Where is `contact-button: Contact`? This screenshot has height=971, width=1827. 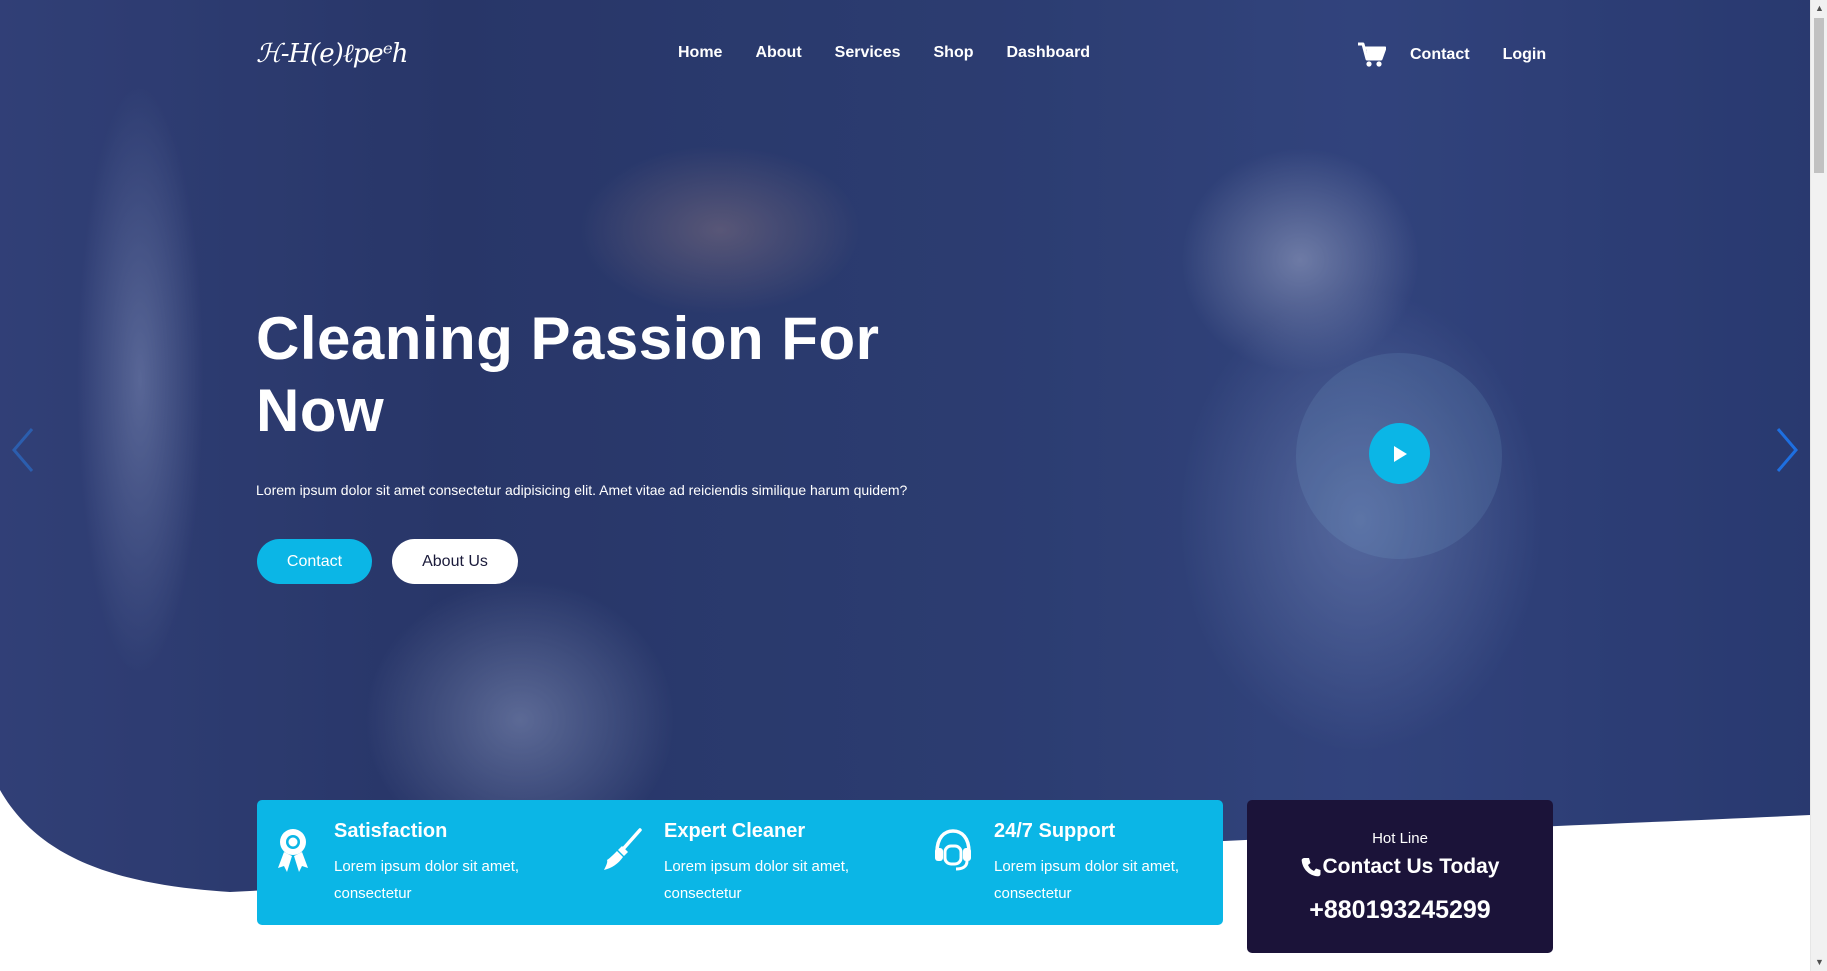
contact-button: Contact is located at coordinates (314, 561).